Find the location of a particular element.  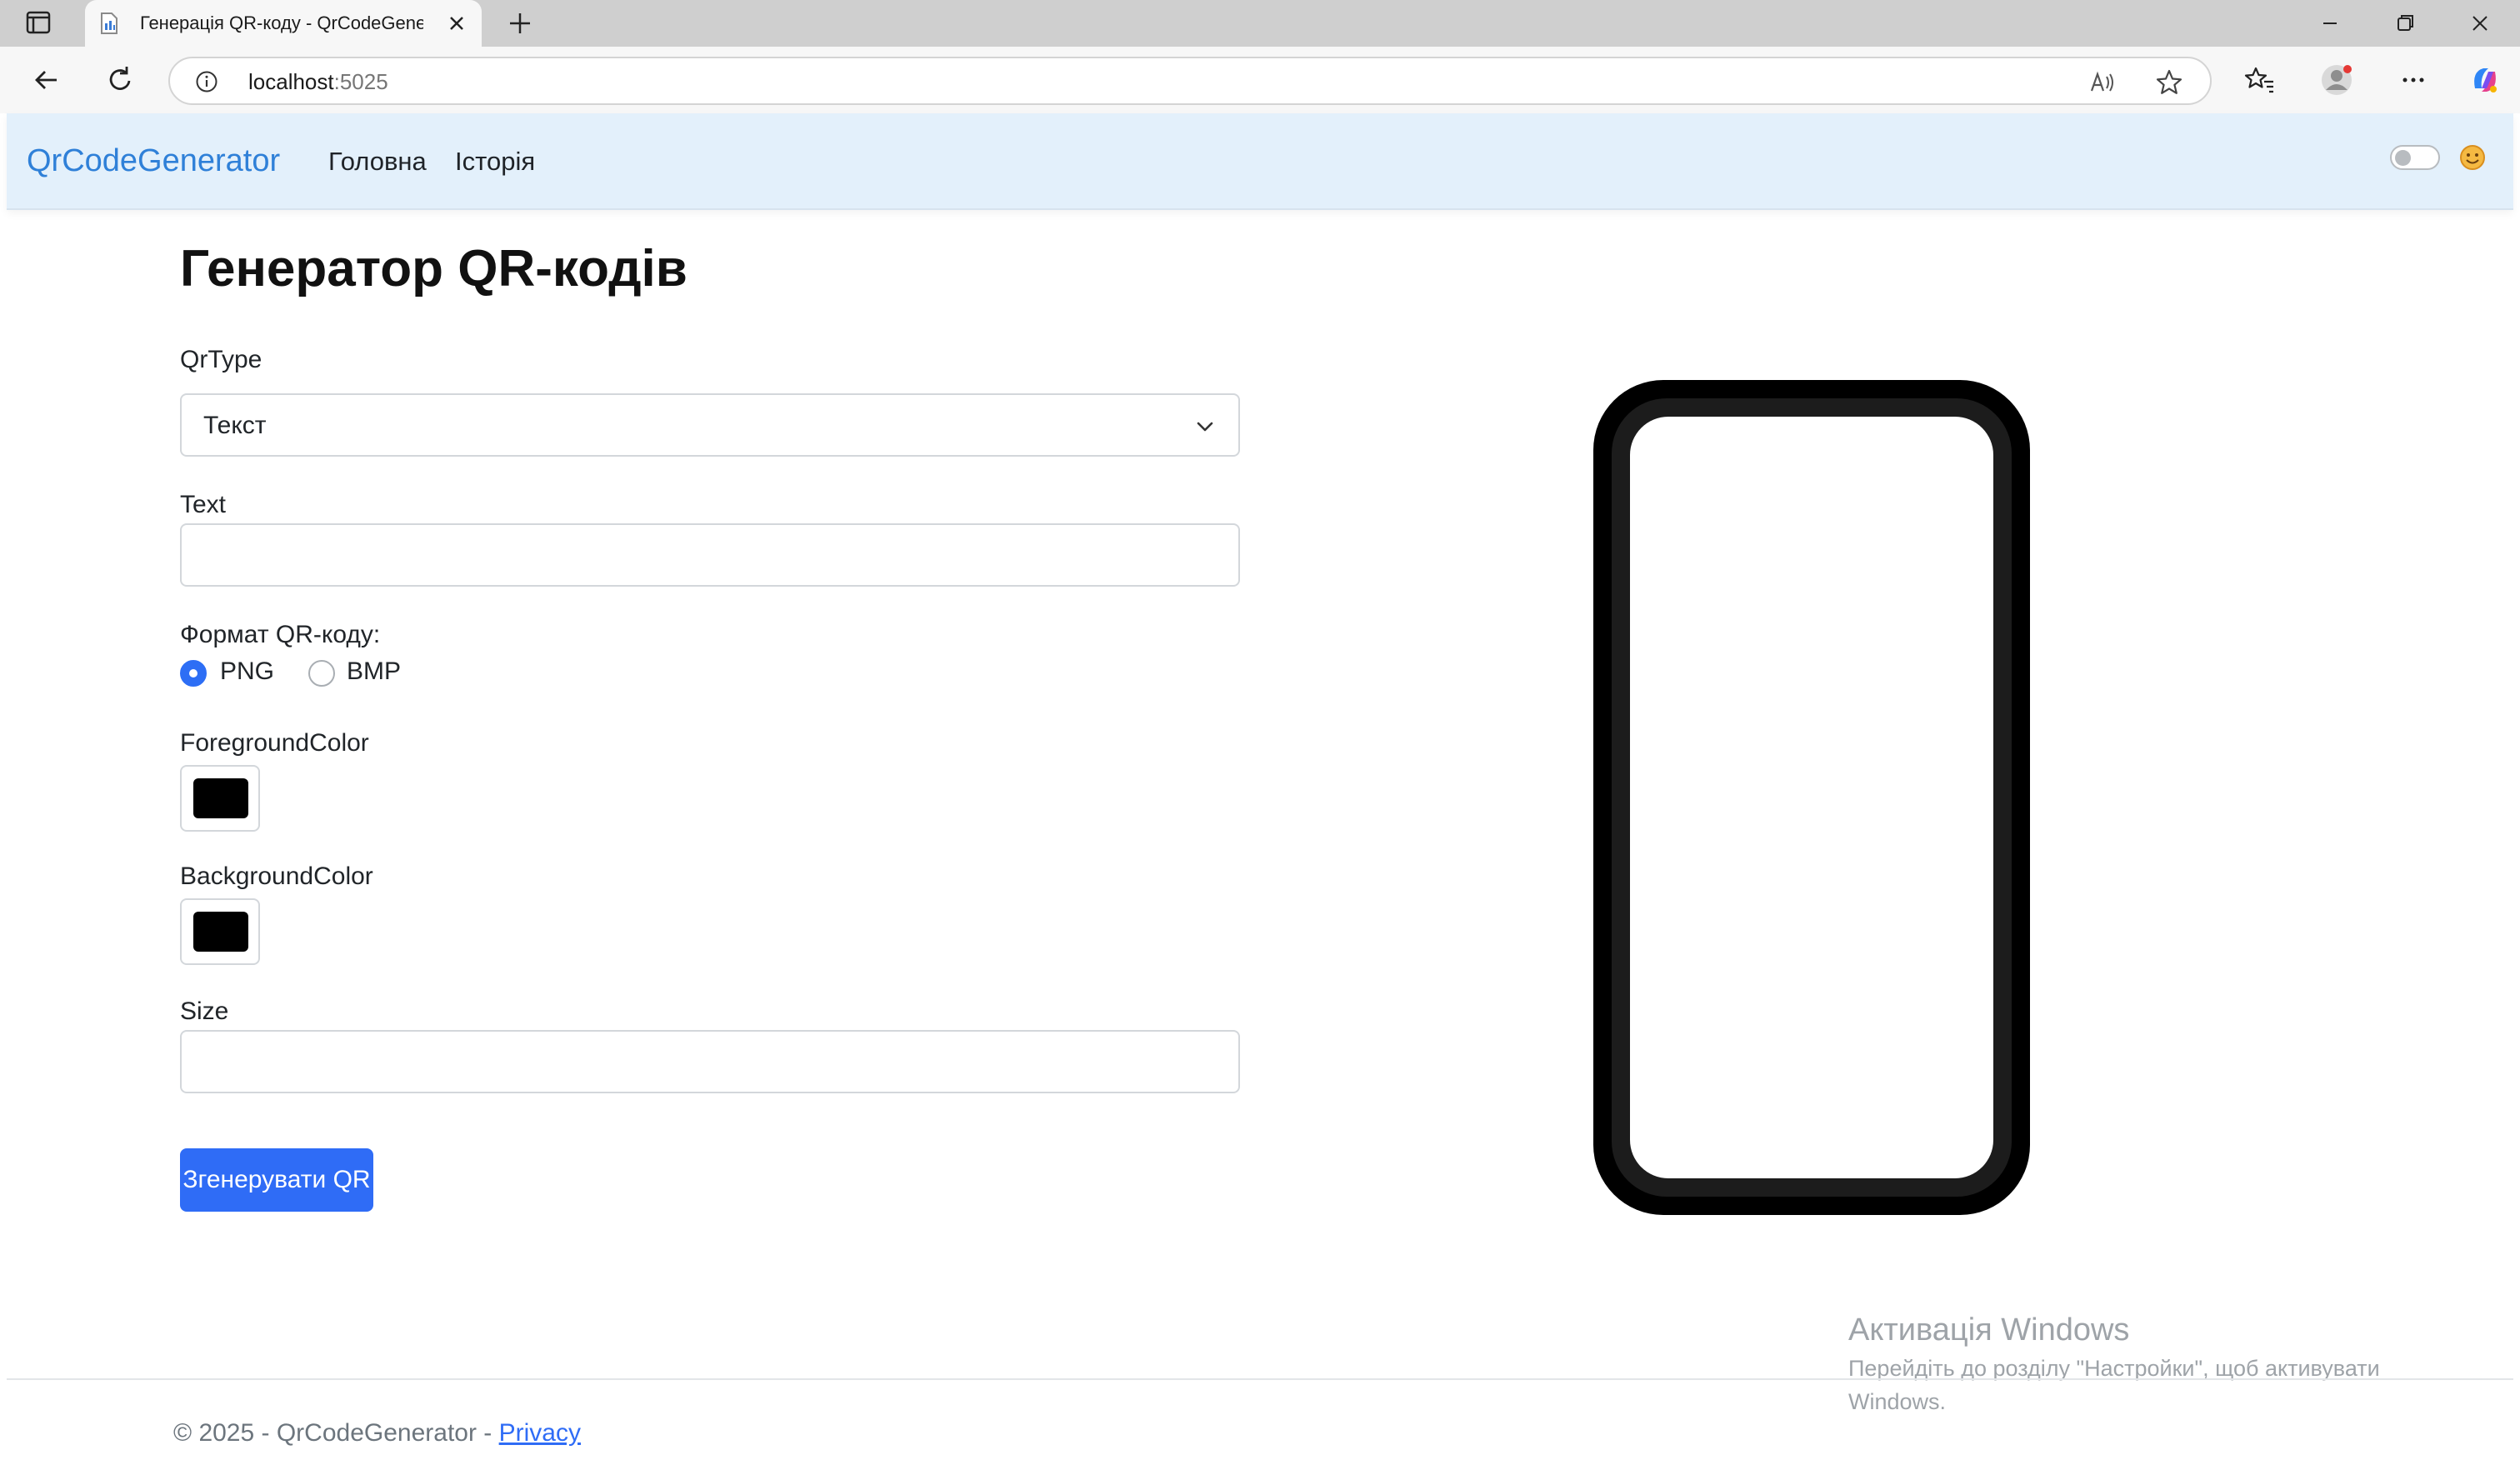

favorites-icon is located at coordinates (2260, 80).